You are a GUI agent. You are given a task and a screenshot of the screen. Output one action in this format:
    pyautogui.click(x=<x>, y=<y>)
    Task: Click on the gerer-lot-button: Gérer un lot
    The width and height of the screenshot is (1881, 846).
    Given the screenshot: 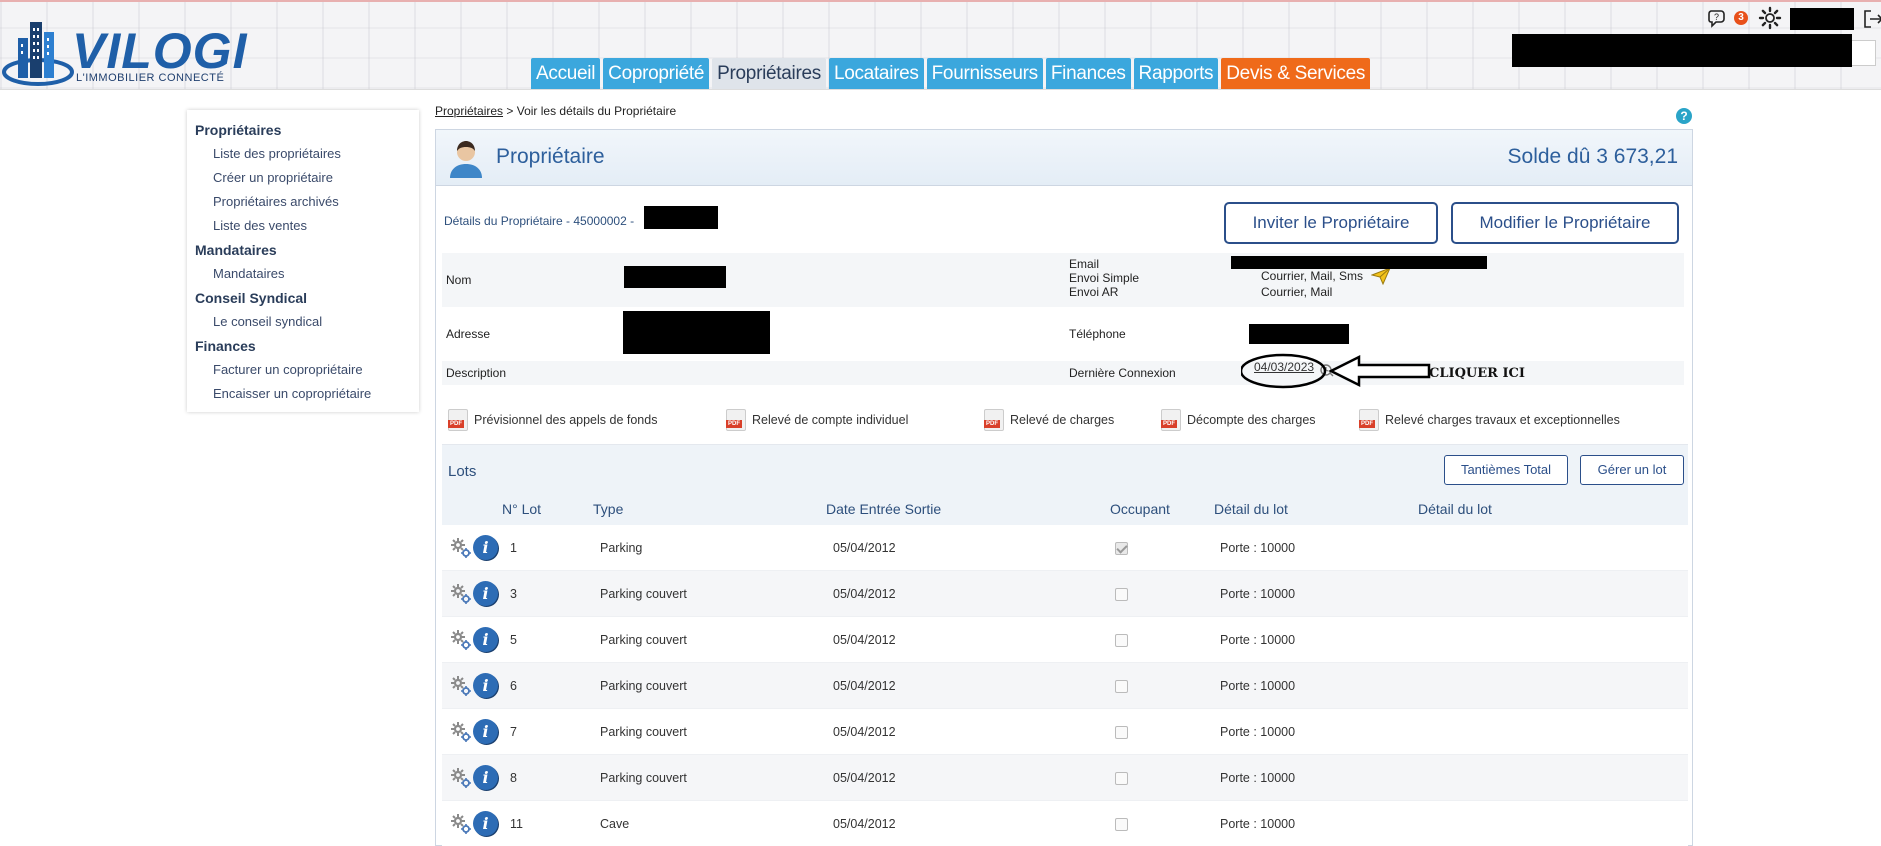 What is the action you would take?
    pyautogui.click(x=1632, y=470)
    